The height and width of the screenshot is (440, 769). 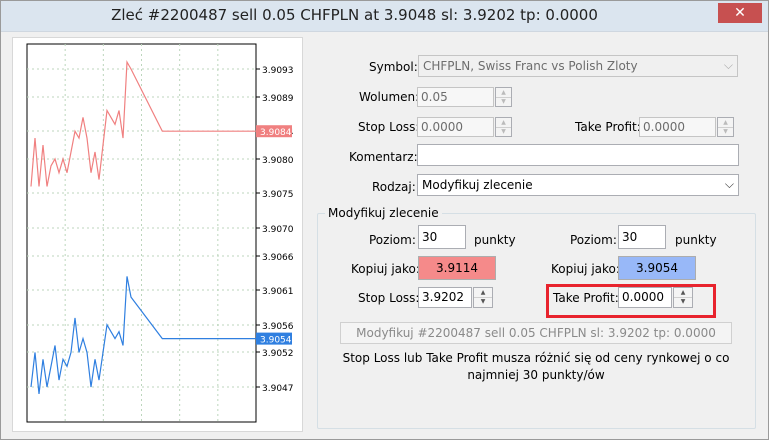 I want to click on takeprofit-input: 0.0000, so click(x=677, y=127).